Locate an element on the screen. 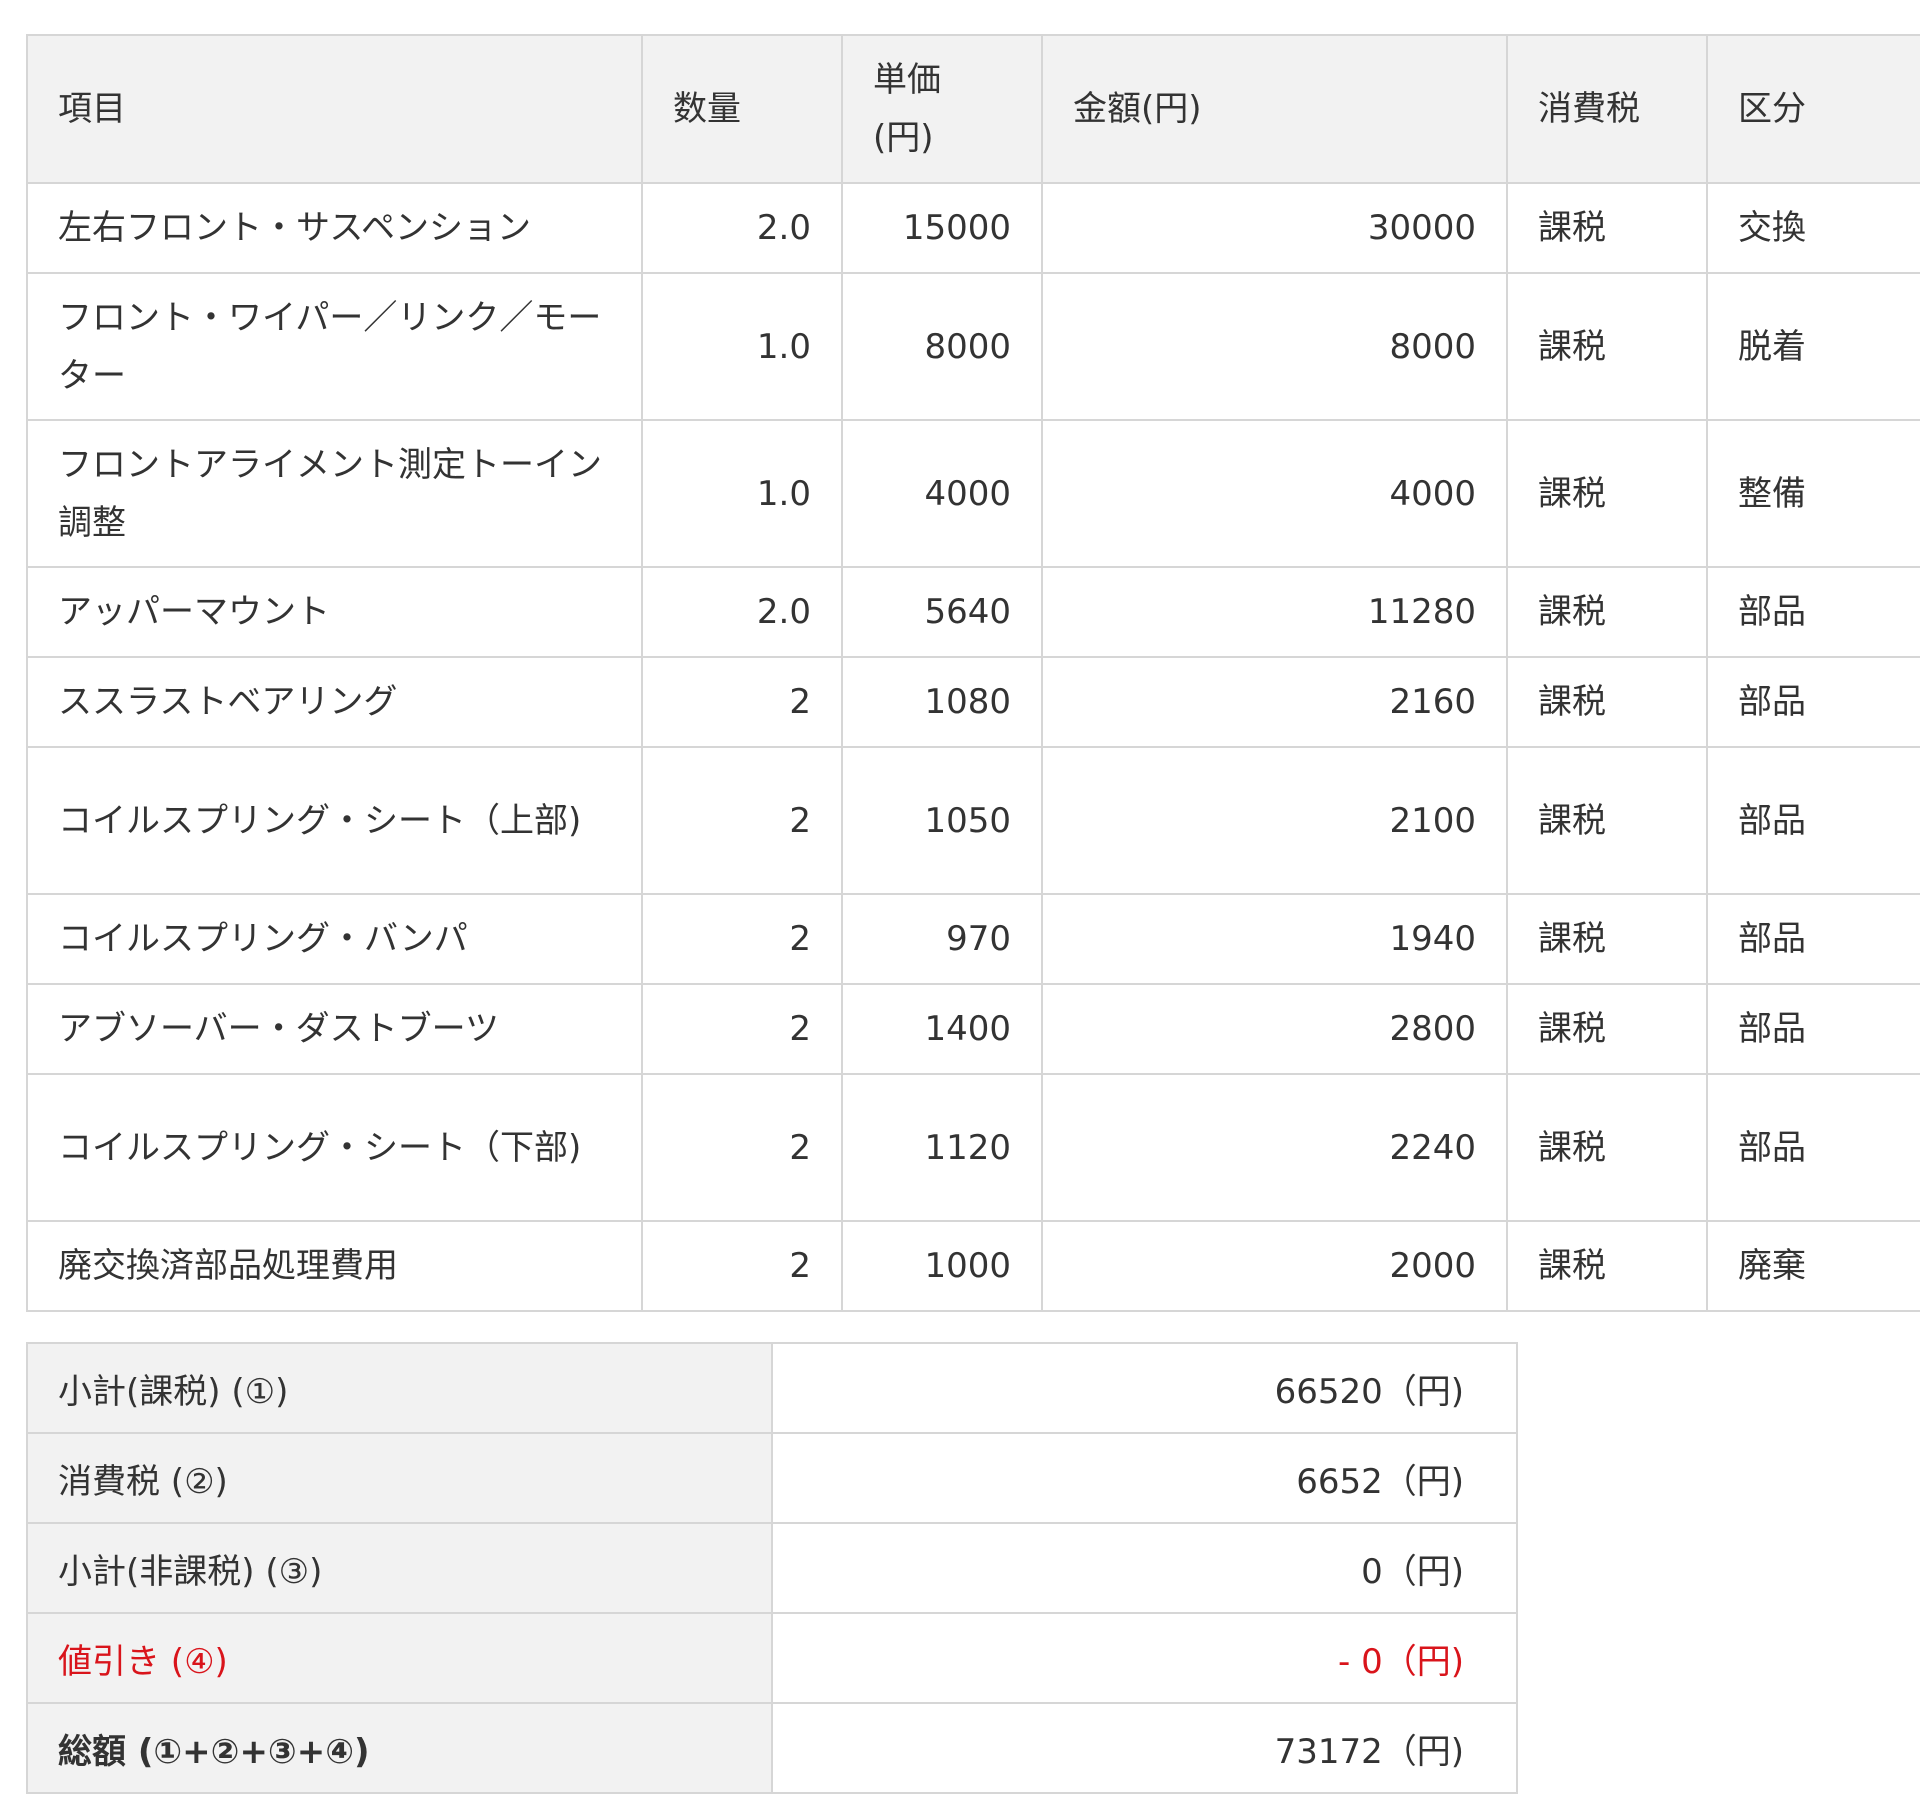 This screenshot has width=1920, height=1806. subtotal-nontaxable-value: 0（円) is located at coordinates (1144, 1568).